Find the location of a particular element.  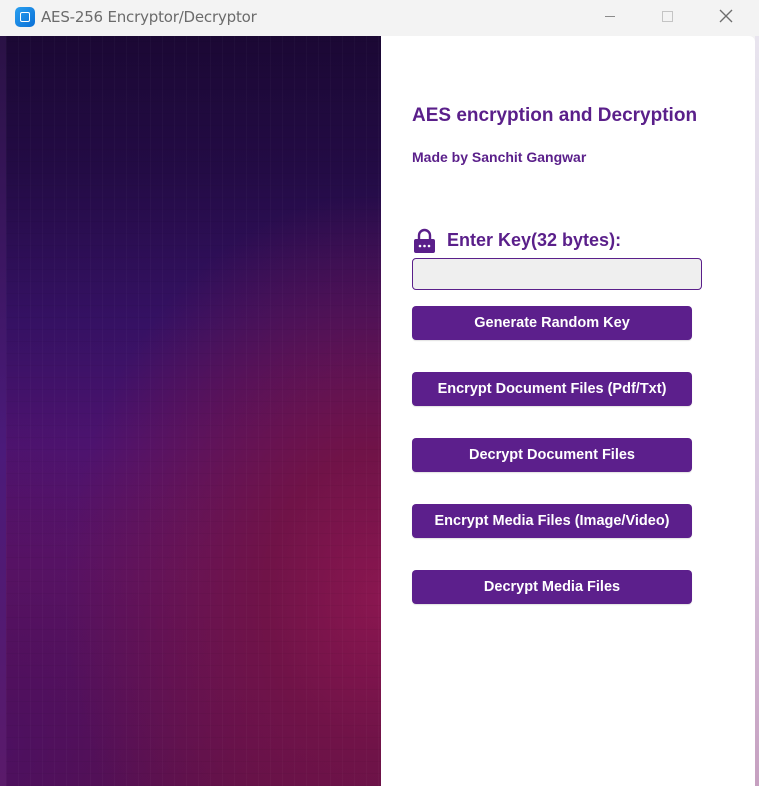

author-credit: Made by Sanchit Gangwar is located at coordinates (499, 157).